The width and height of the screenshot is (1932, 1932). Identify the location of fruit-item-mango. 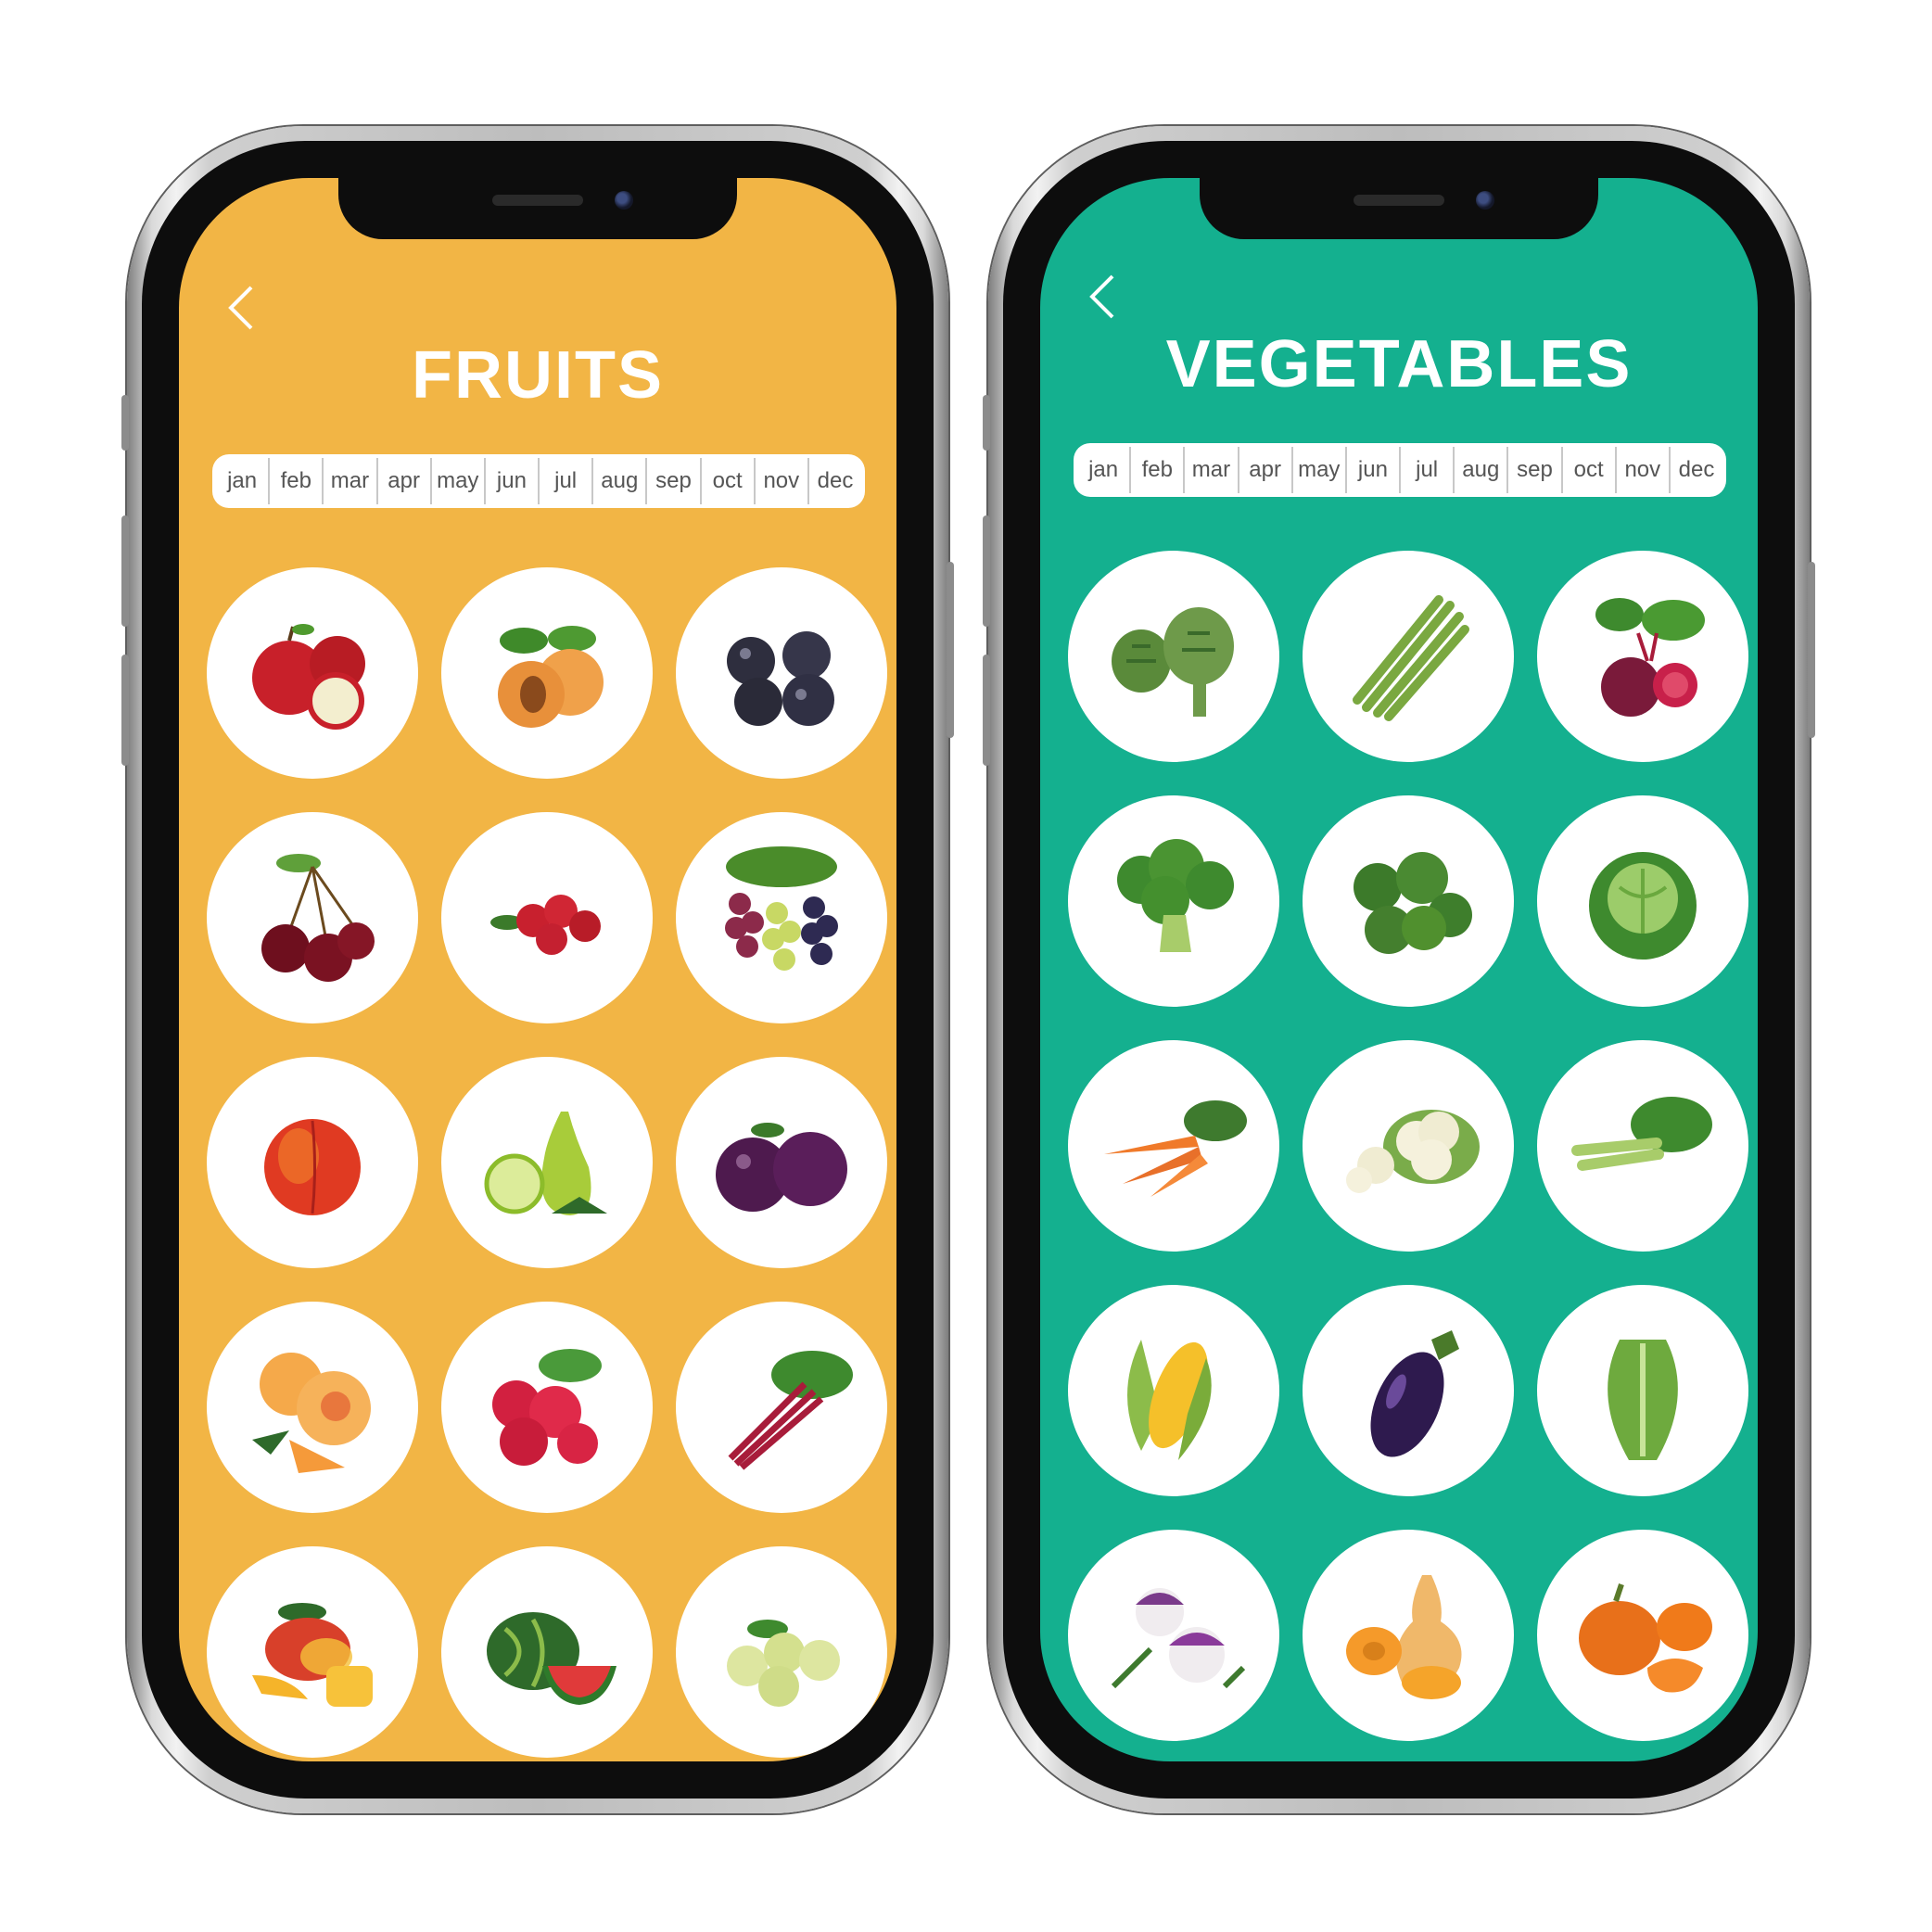
(312, 1652).